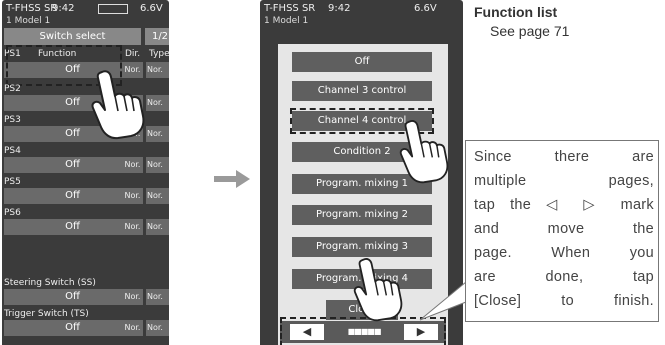  I want to click on callout-line: tap the ◁ ▷ mark, so click(564, 205).